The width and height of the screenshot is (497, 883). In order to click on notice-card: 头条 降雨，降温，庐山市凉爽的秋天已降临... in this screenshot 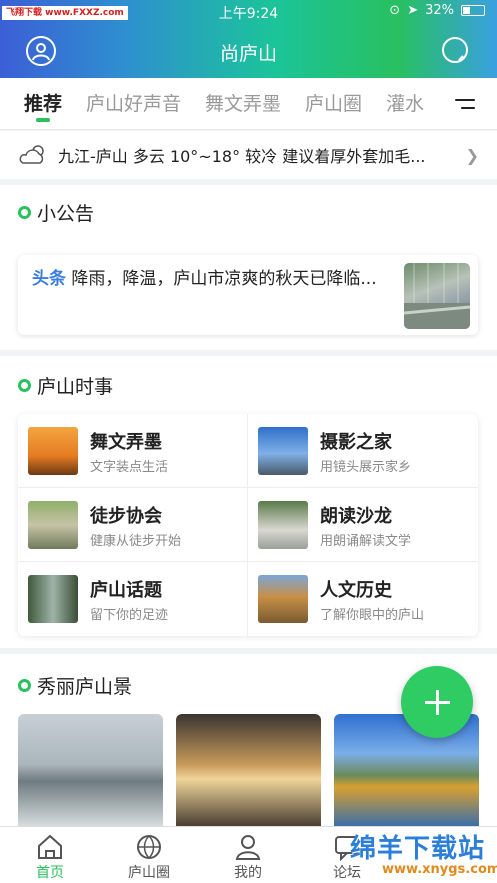, I will do `click(248, 295)`.